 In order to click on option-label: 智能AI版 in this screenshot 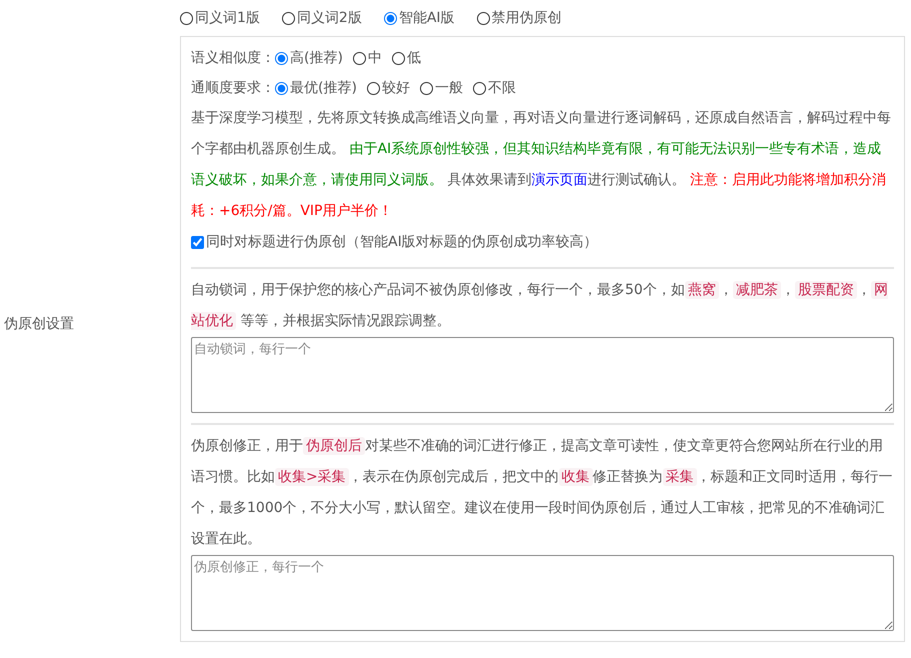, I will do `click(426, 18)`.